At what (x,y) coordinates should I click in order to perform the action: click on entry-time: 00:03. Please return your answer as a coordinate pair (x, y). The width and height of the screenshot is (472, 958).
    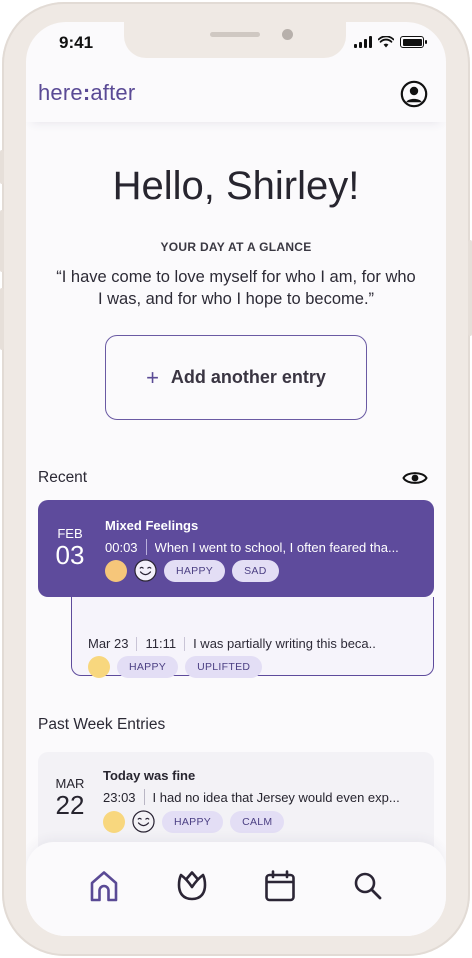
    Looking at the image, I should click on (121, 547).